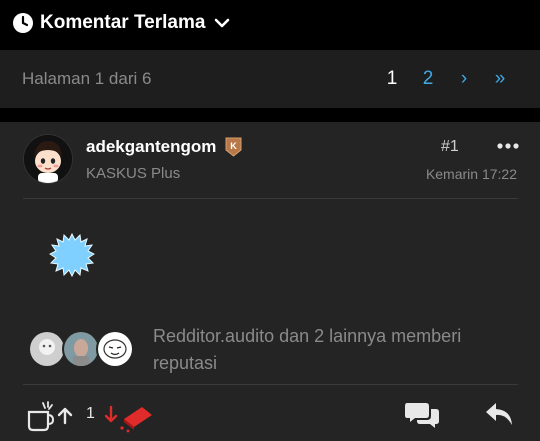  I want to click on sticker-image, so click(72, 255).